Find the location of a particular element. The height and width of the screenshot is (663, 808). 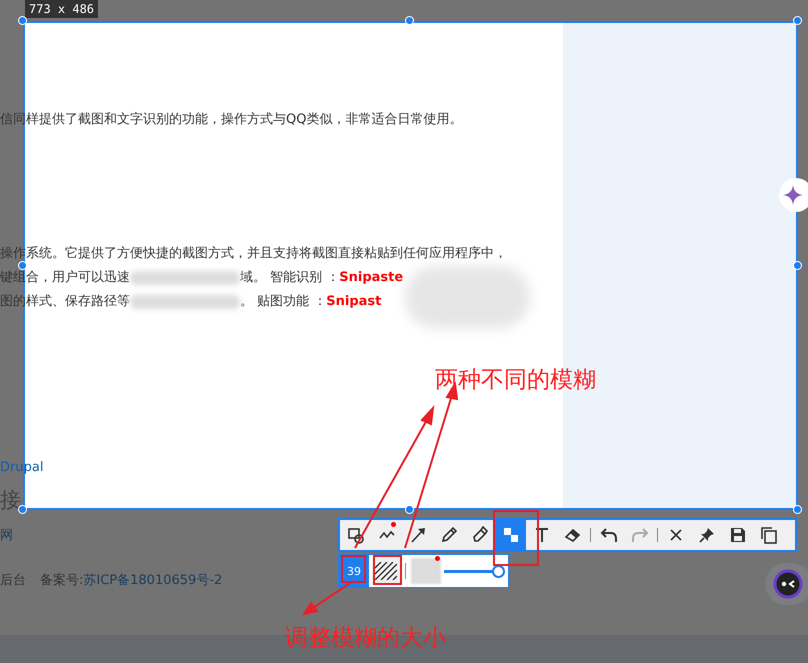

annotation-arrow is located at coordinates (328, 598).